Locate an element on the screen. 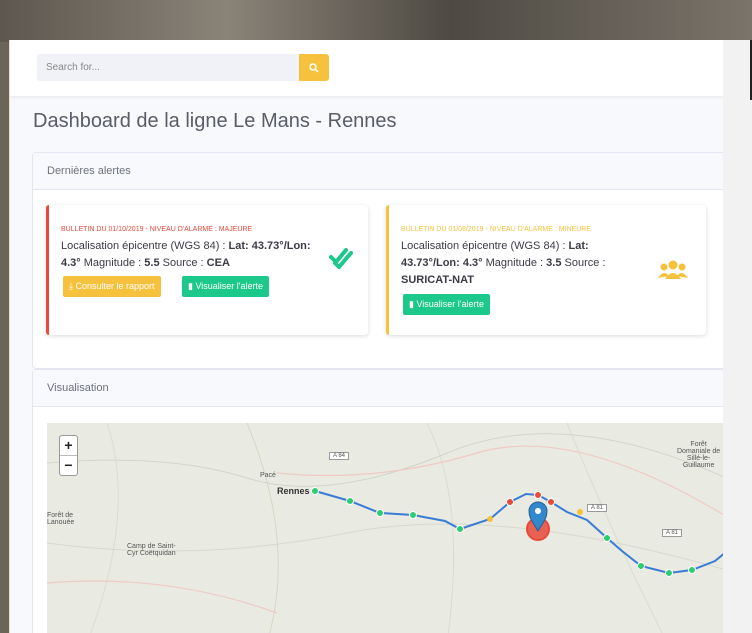 The height and width of the screenshot is (633, 752). road-shield-a84: A 84 is located at coordinates (339, 456).